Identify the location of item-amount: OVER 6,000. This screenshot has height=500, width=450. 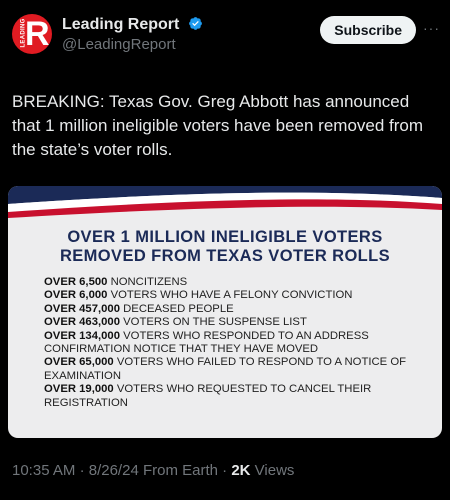
(76, 295).